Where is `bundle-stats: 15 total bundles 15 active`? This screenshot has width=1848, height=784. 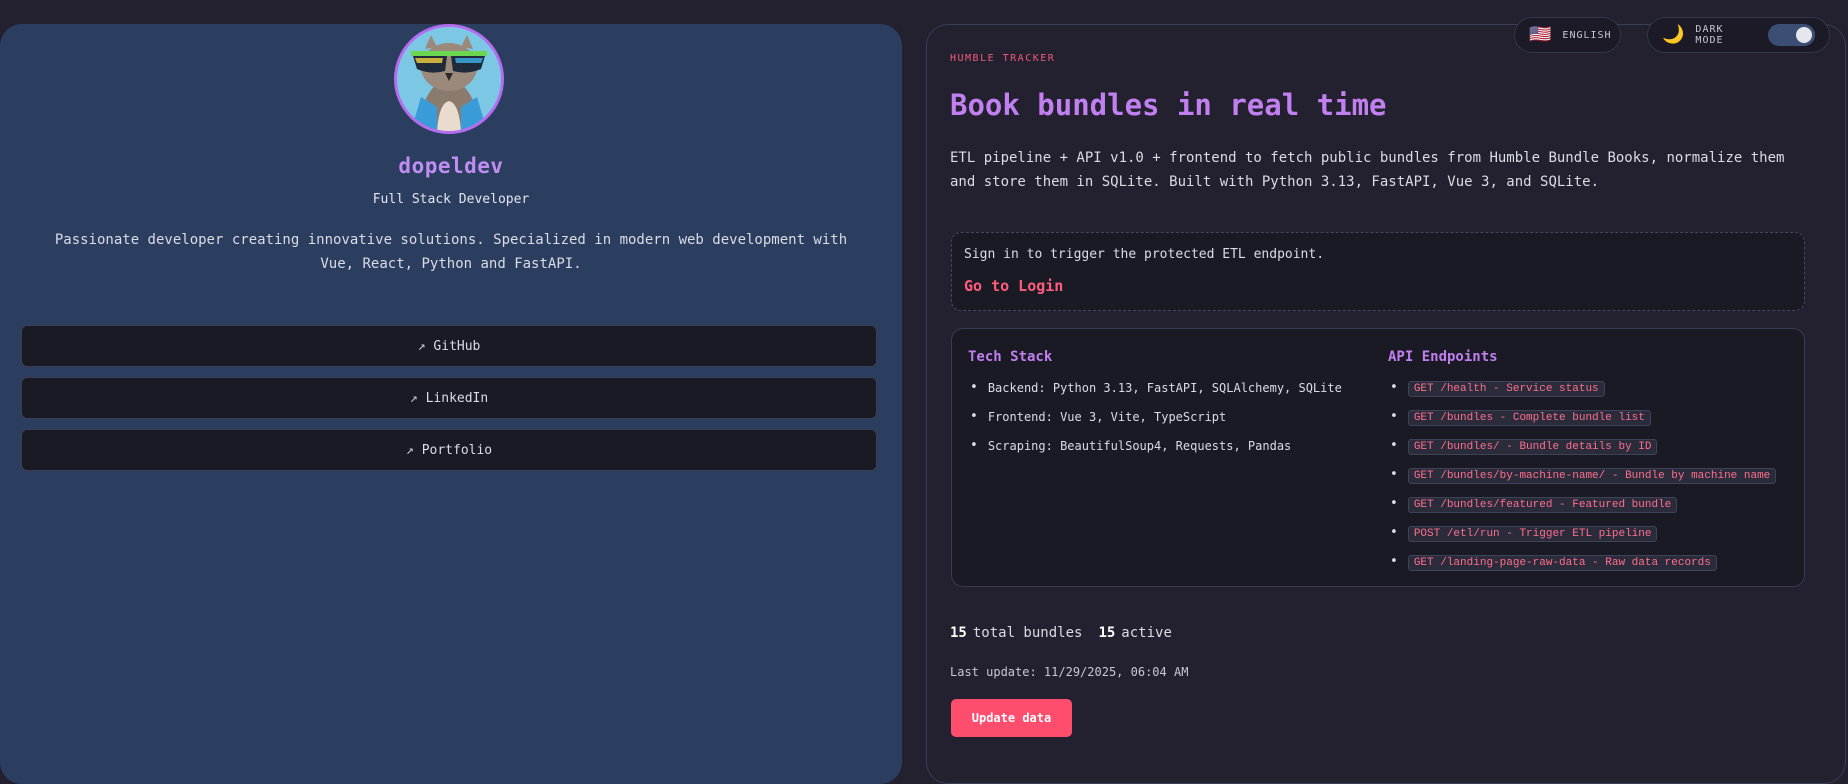 bundle-stats: 15 total bundles 15 active is located at coordinates (1061, 633).